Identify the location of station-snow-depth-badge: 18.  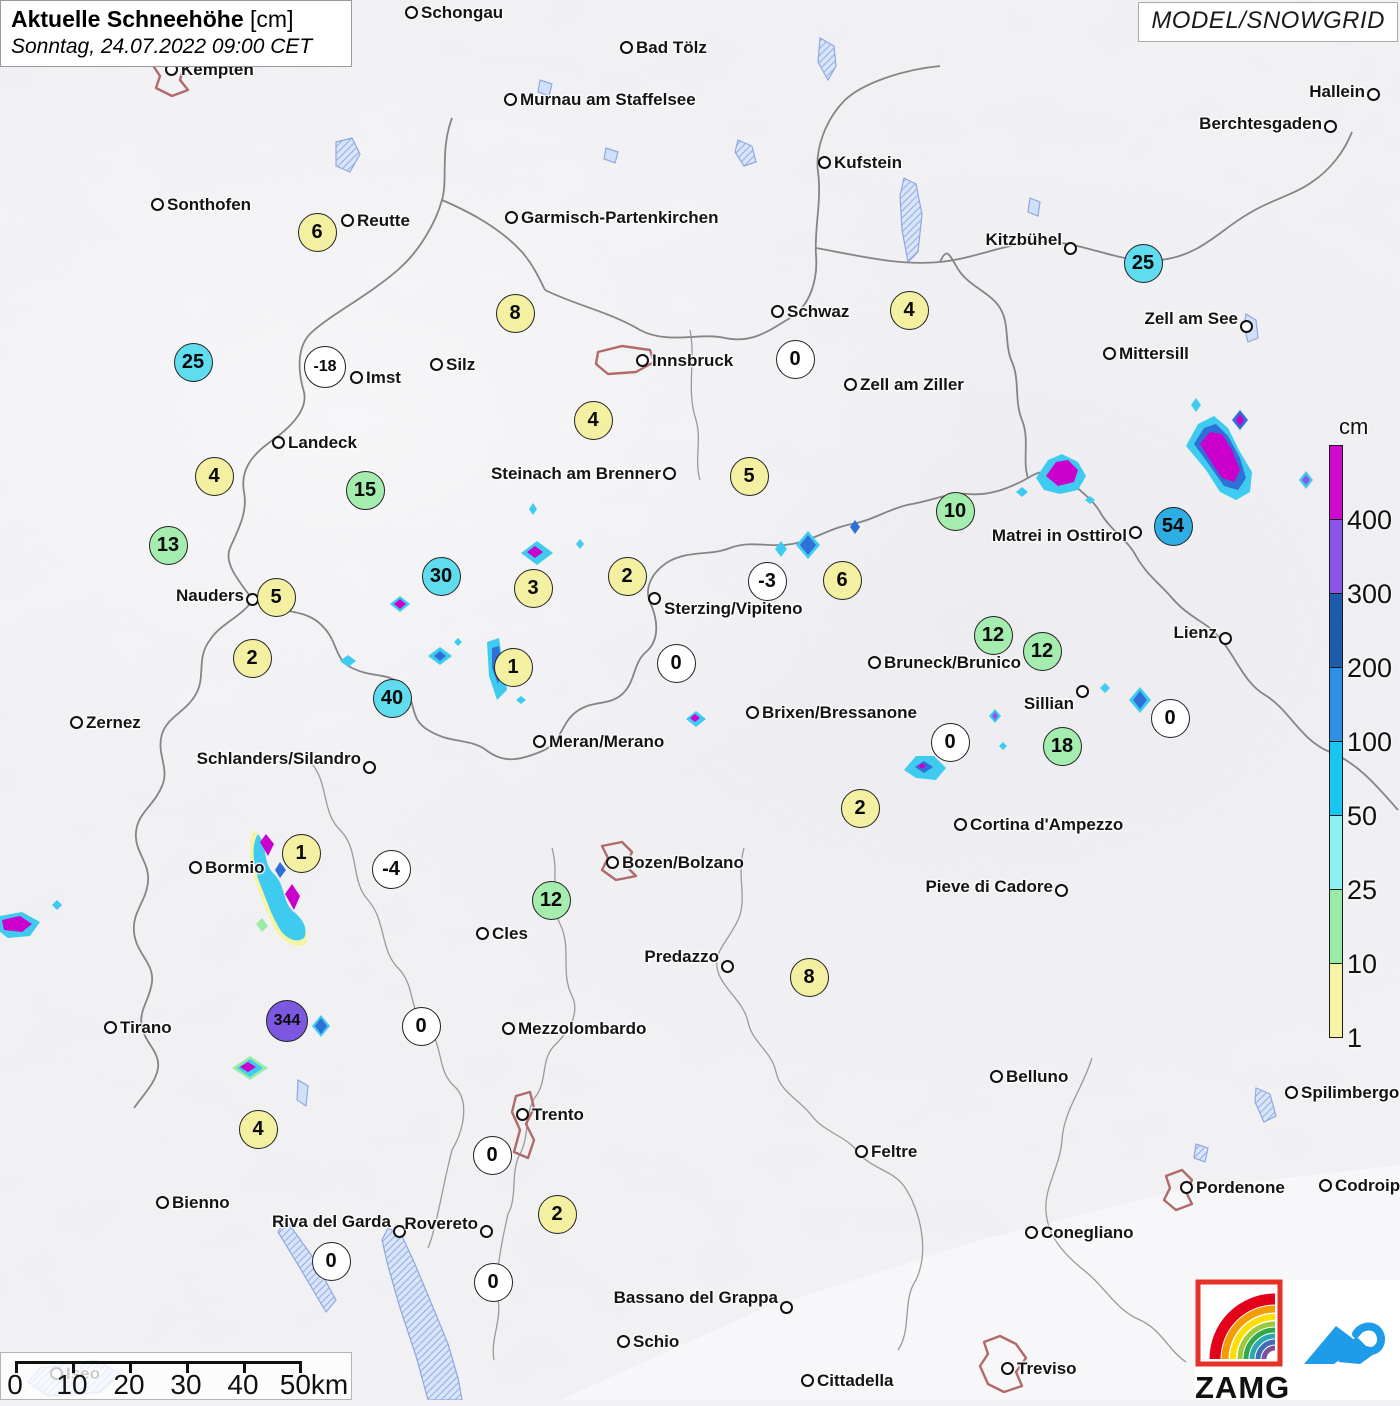
(1062, 746).